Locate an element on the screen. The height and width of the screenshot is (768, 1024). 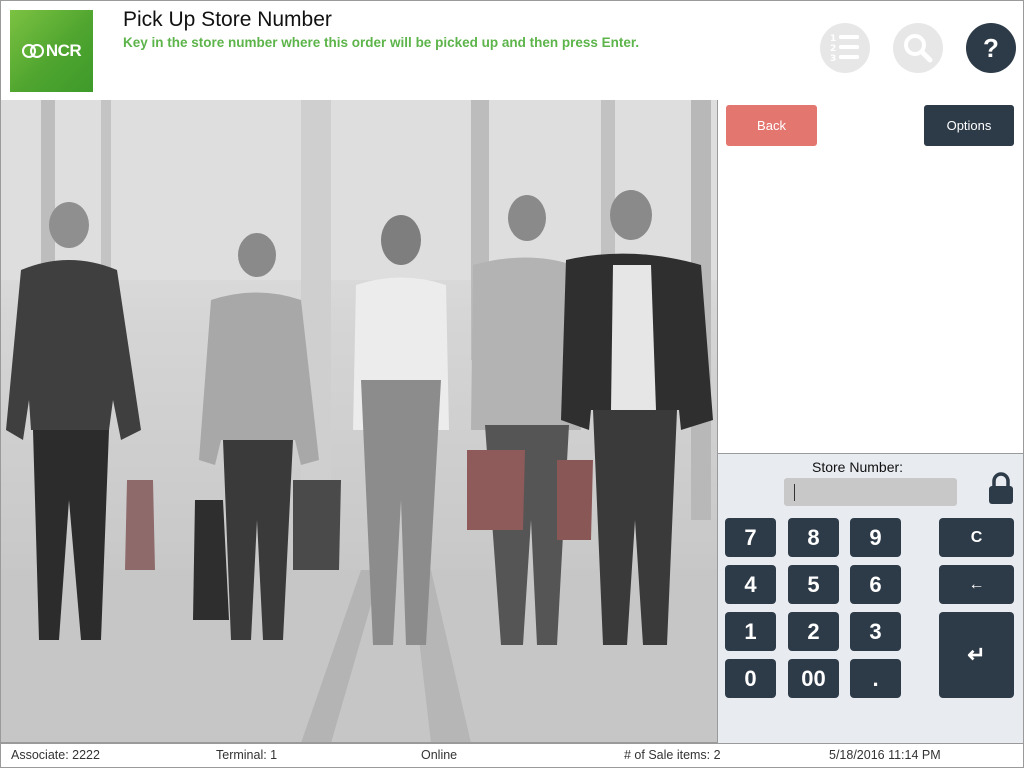
key-5: 5 is located at coordinates (813, 584).